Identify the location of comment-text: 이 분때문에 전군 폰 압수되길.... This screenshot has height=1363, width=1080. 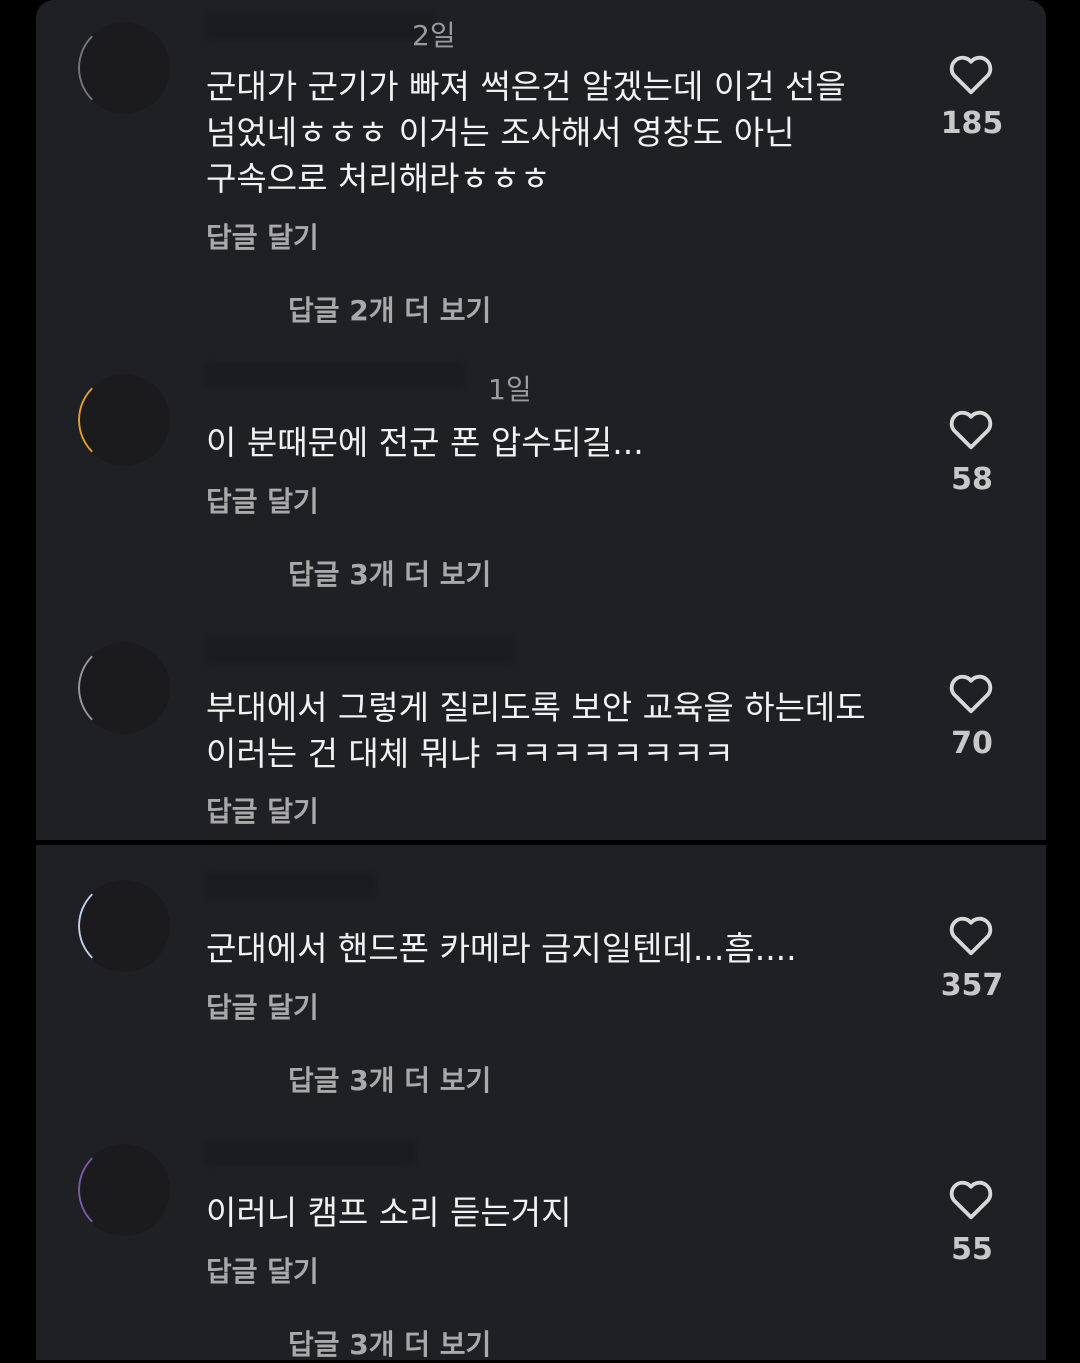
(425, 442).